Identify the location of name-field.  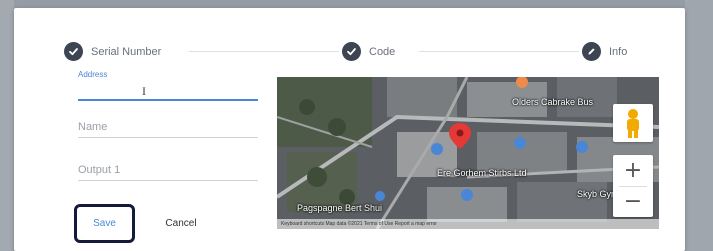
(168, 127).